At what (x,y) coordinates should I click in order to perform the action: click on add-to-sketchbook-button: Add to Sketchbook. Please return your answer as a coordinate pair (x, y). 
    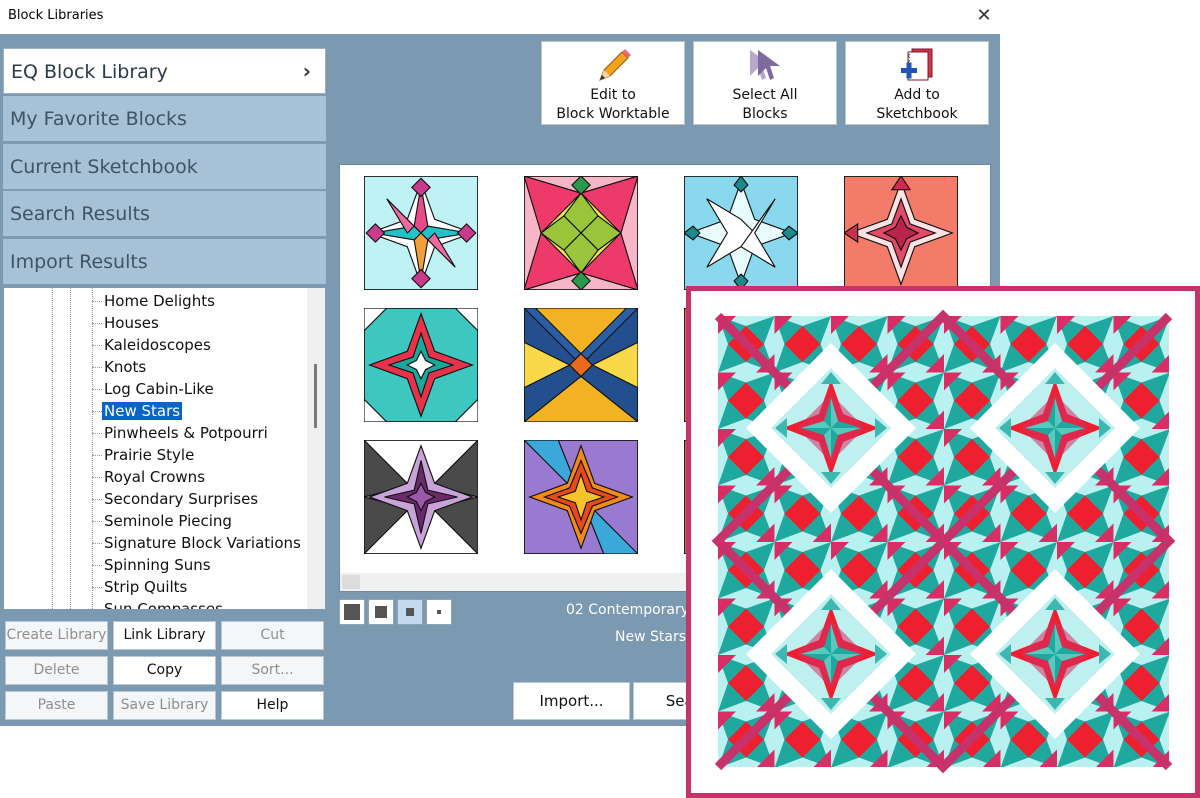
    Looking at the image, I should click on (917, 83).